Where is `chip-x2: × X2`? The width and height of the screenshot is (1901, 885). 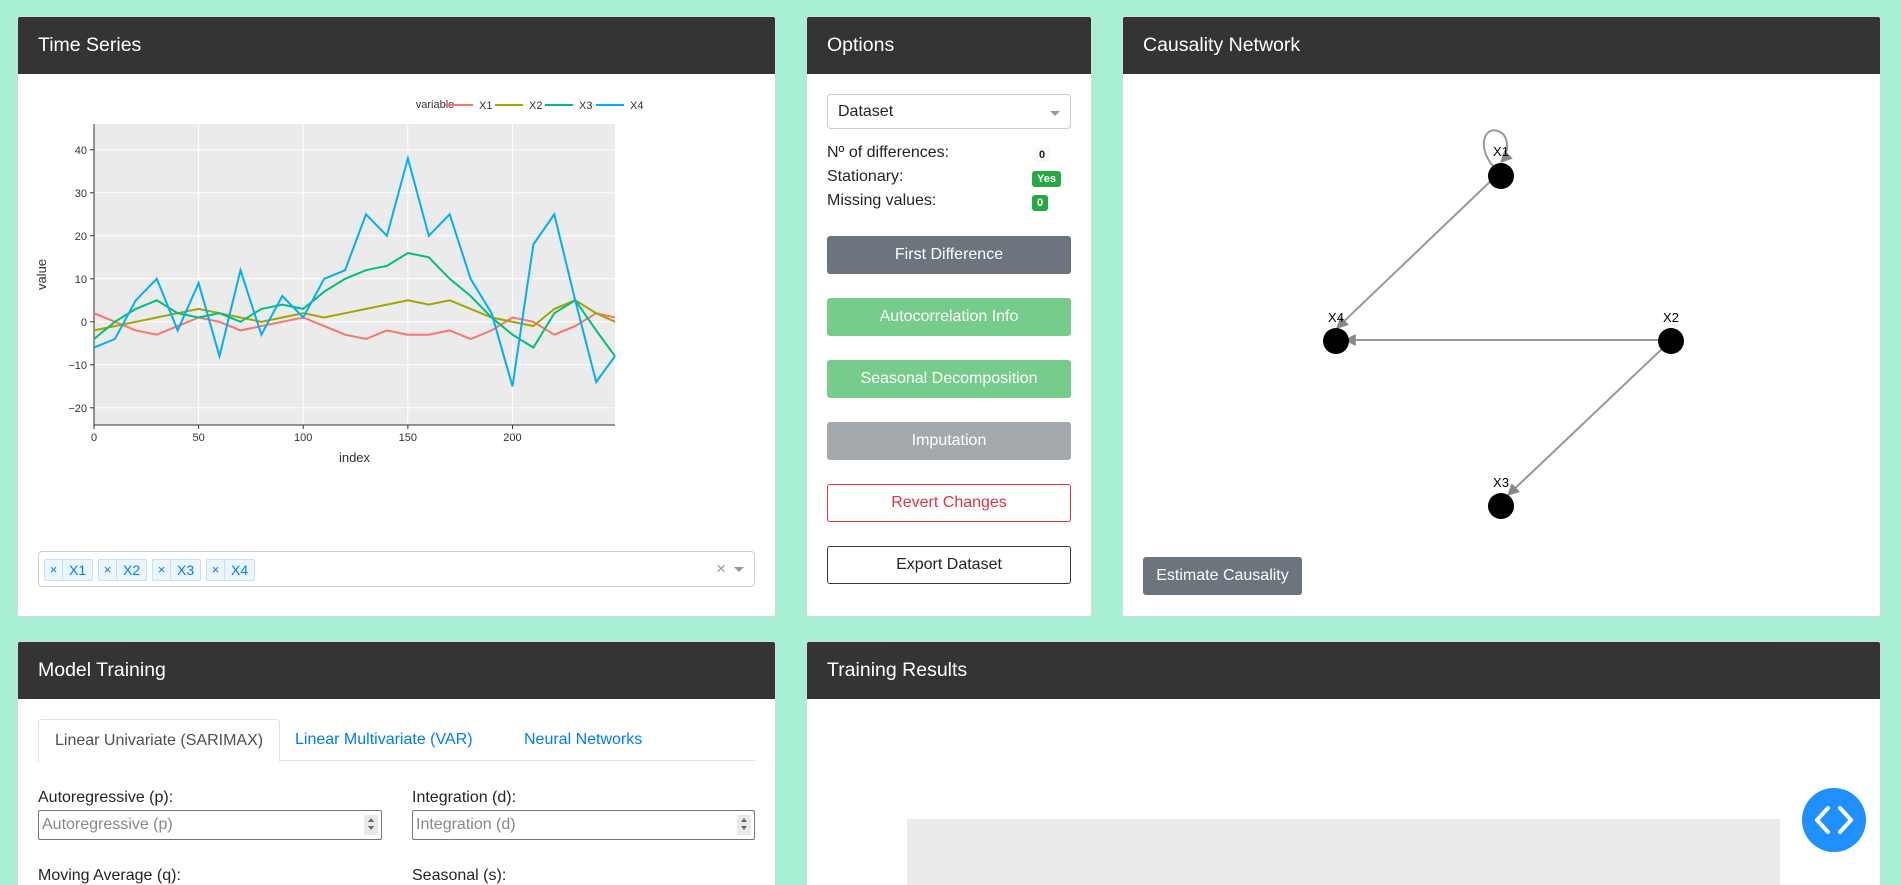 chip-x2: × X2 is located at coordinates (123, 570).